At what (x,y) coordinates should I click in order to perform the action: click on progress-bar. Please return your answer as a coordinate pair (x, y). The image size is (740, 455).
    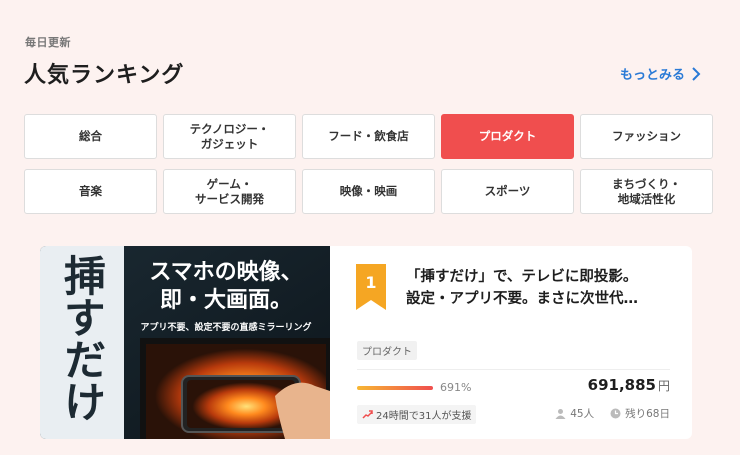
    Looking at the image, I should click on (395, 388).